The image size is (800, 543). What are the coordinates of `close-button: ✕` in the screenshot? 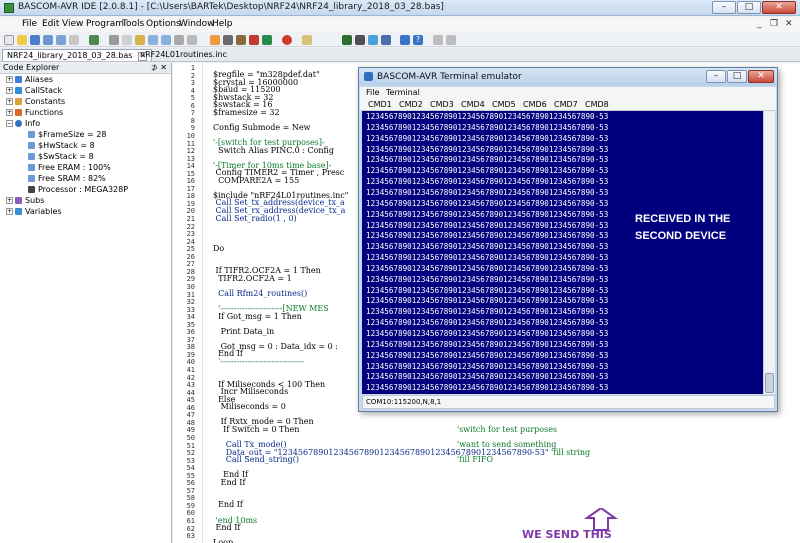 It's located at (779, 7).